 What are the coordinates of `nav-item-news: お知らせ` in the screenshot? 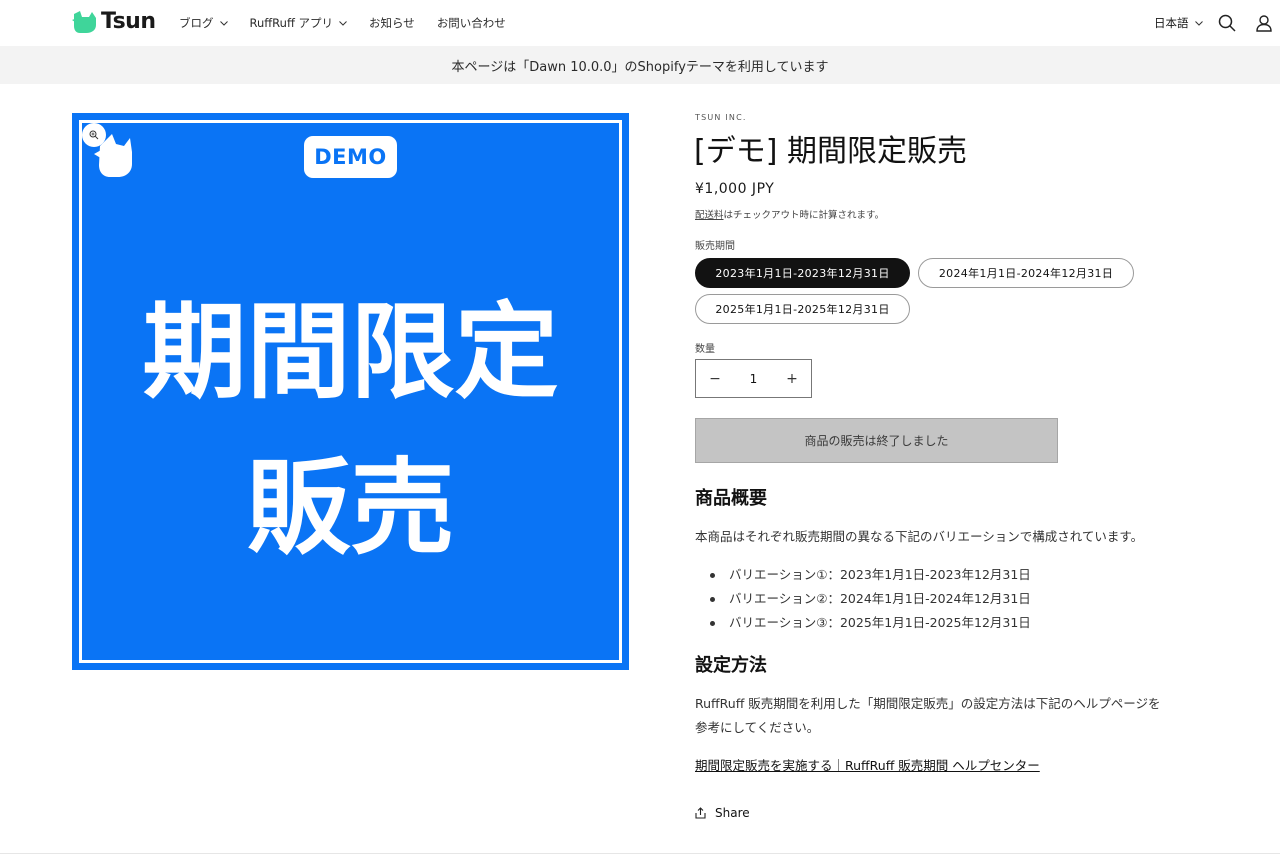 It's located at (392, 23).